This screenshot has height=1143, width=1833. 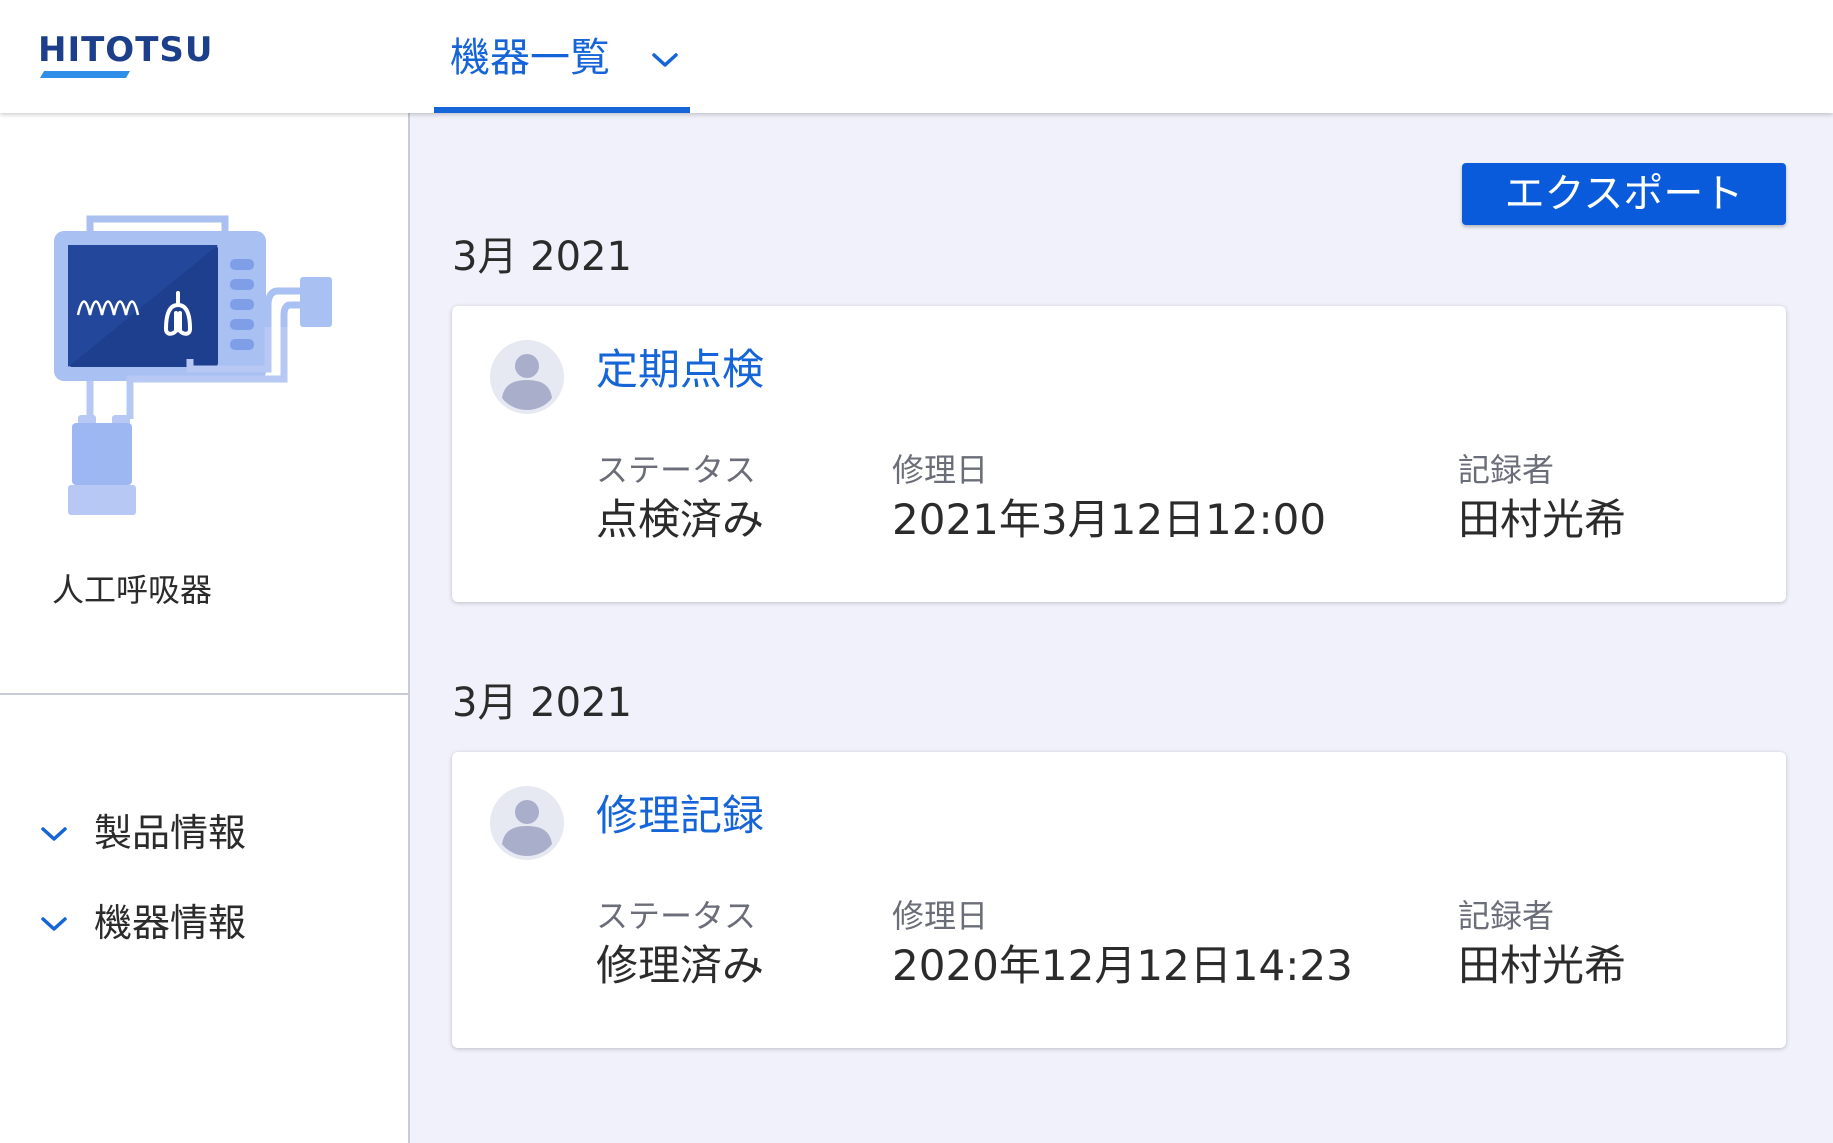 I want to click on tab-device-list-label: 機器一覧, so click(x=530, y=58).